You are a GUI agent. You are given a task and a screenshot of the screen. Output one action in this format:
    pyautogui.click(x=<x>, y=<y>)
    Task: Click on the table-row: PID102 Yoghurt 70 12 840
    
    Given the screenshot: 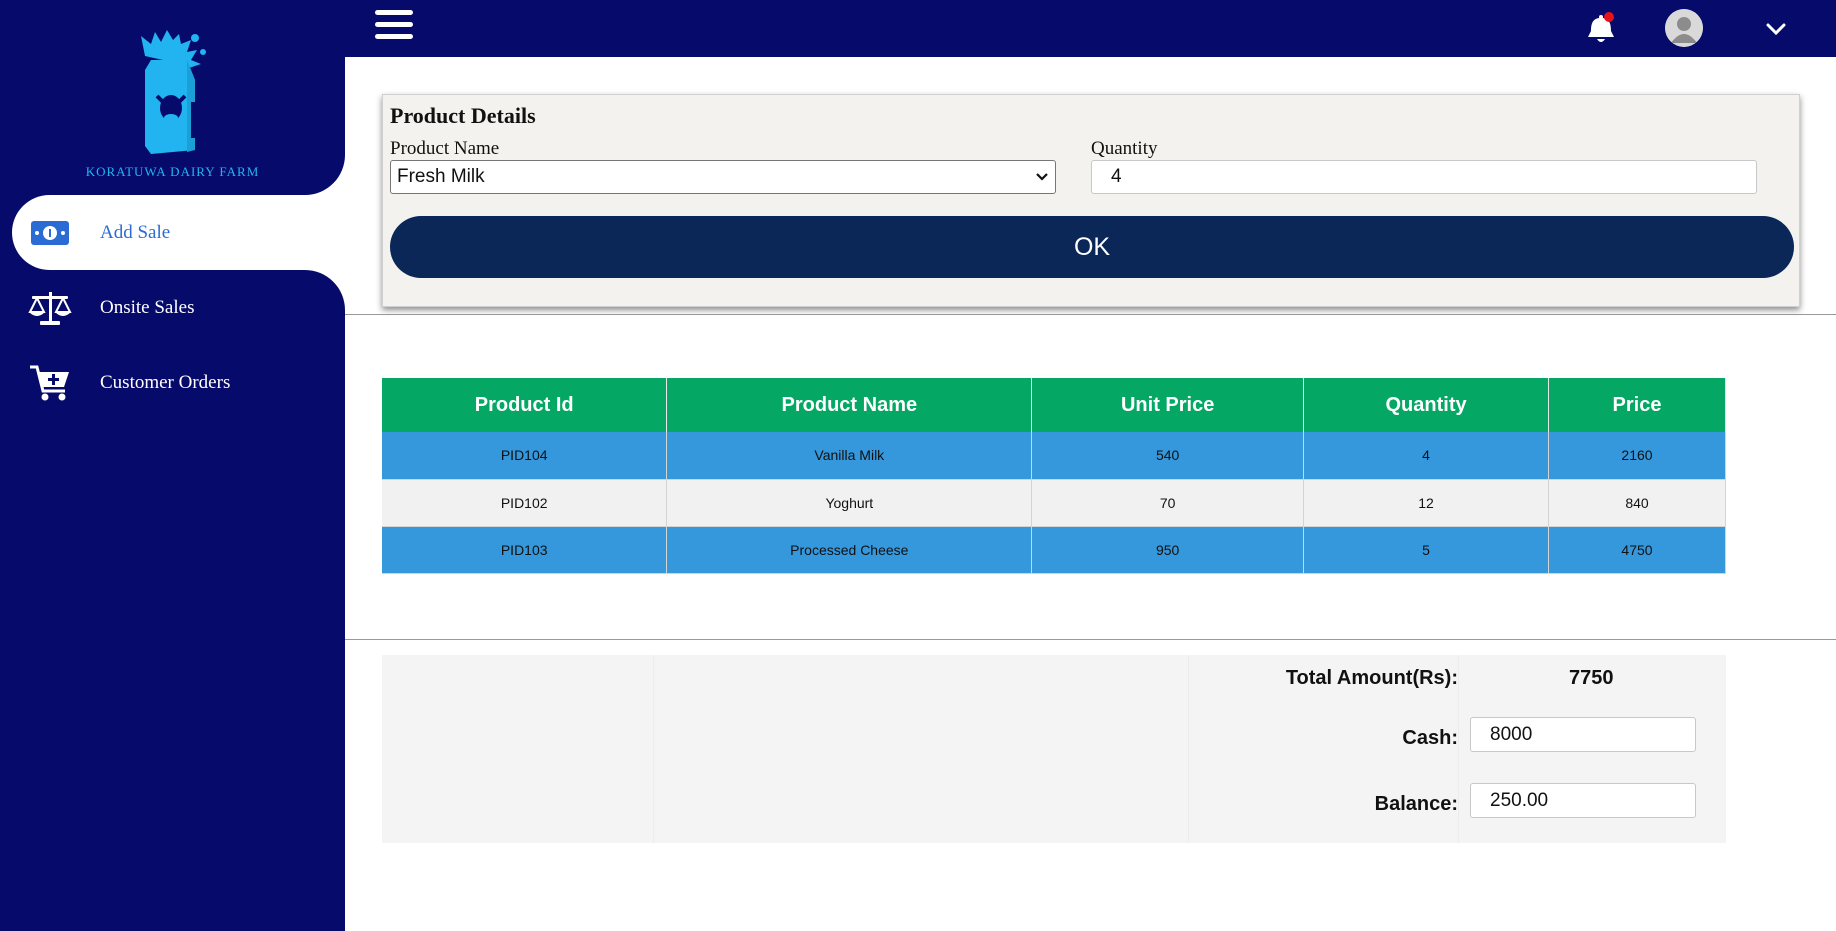 What is the action you would take?
    pyautogui.click(x=1054, y=503)
    